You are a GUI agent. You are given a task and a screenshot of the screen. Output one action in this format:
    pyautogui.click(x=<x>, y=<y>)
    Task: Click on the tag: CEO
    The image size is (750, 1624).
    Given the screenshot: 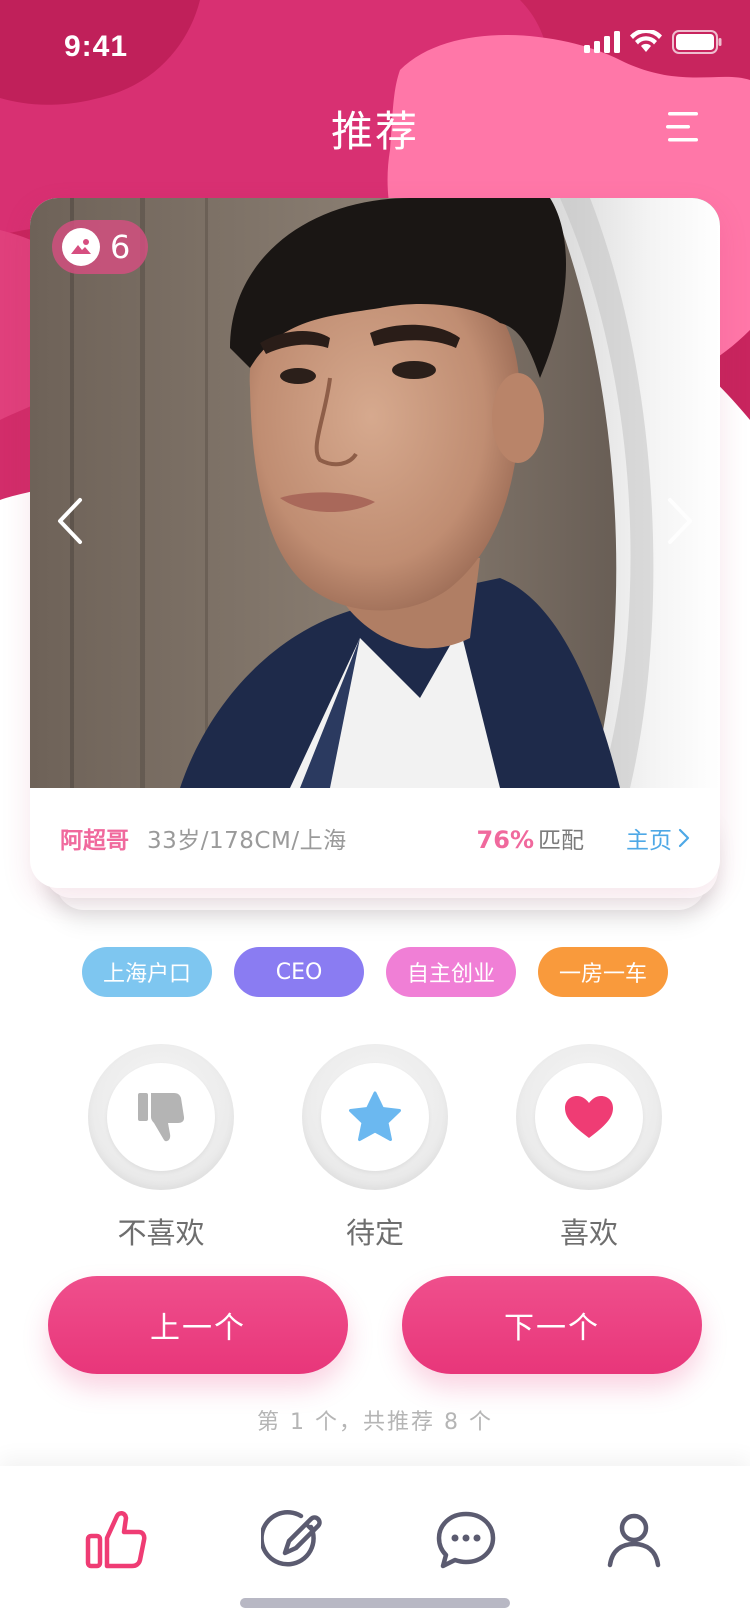 What is the action you would take?
    pyautogui.click(x=299, y=972)
    